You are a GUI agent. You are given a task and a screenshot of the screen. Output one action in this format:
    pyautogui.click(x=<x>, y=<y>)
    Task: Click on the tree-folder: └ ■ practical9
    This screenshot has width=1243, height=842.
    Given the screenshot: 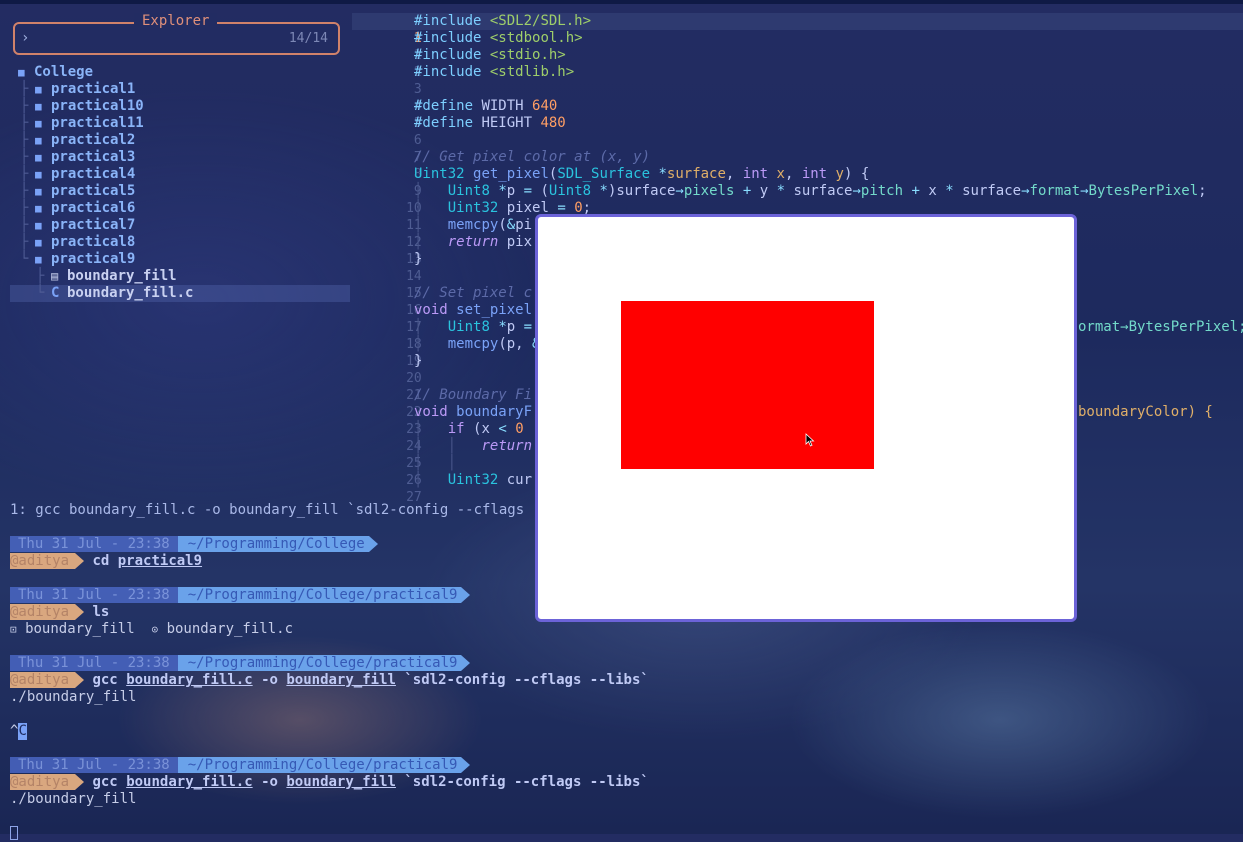 What is the action you would take?
    pyautogui.click(x=175, y=259)
    